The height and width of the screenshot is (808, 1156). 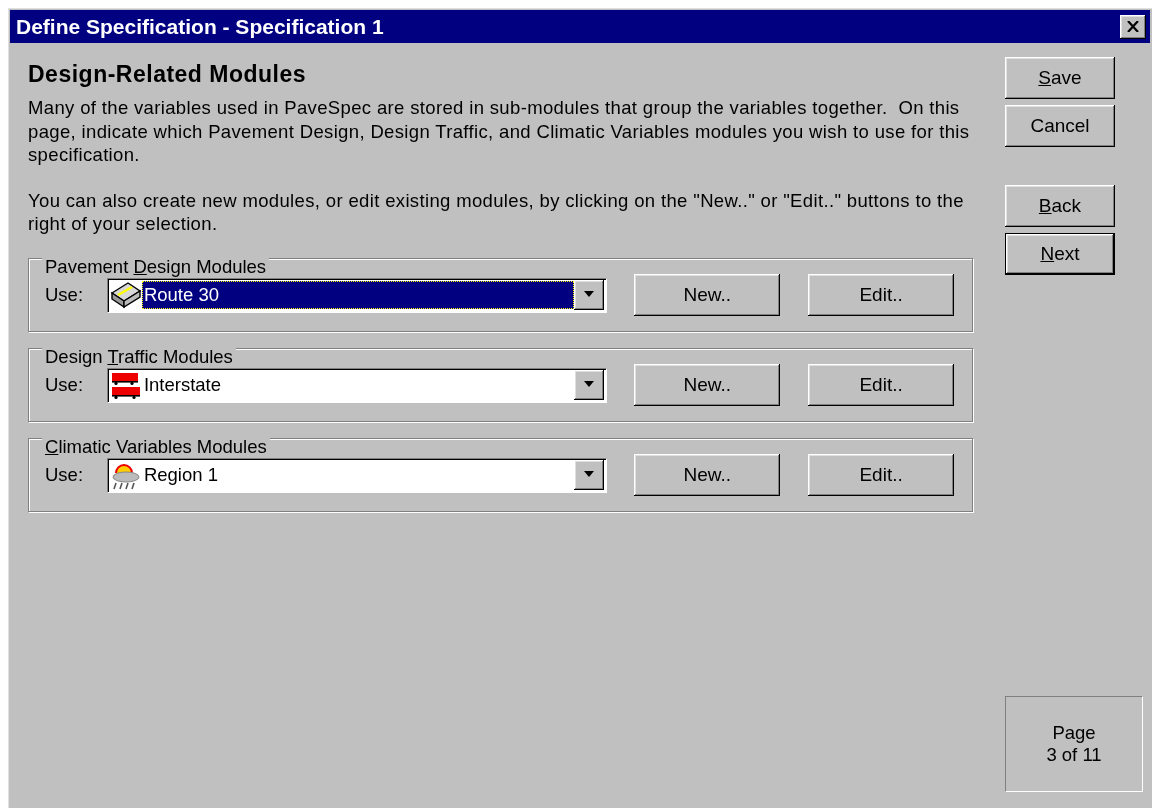 What do you see at coordinates (200, 26) in the screenshot?
I see `window-title: Define Specification - Specification 1` at bounding box center [200, 26].